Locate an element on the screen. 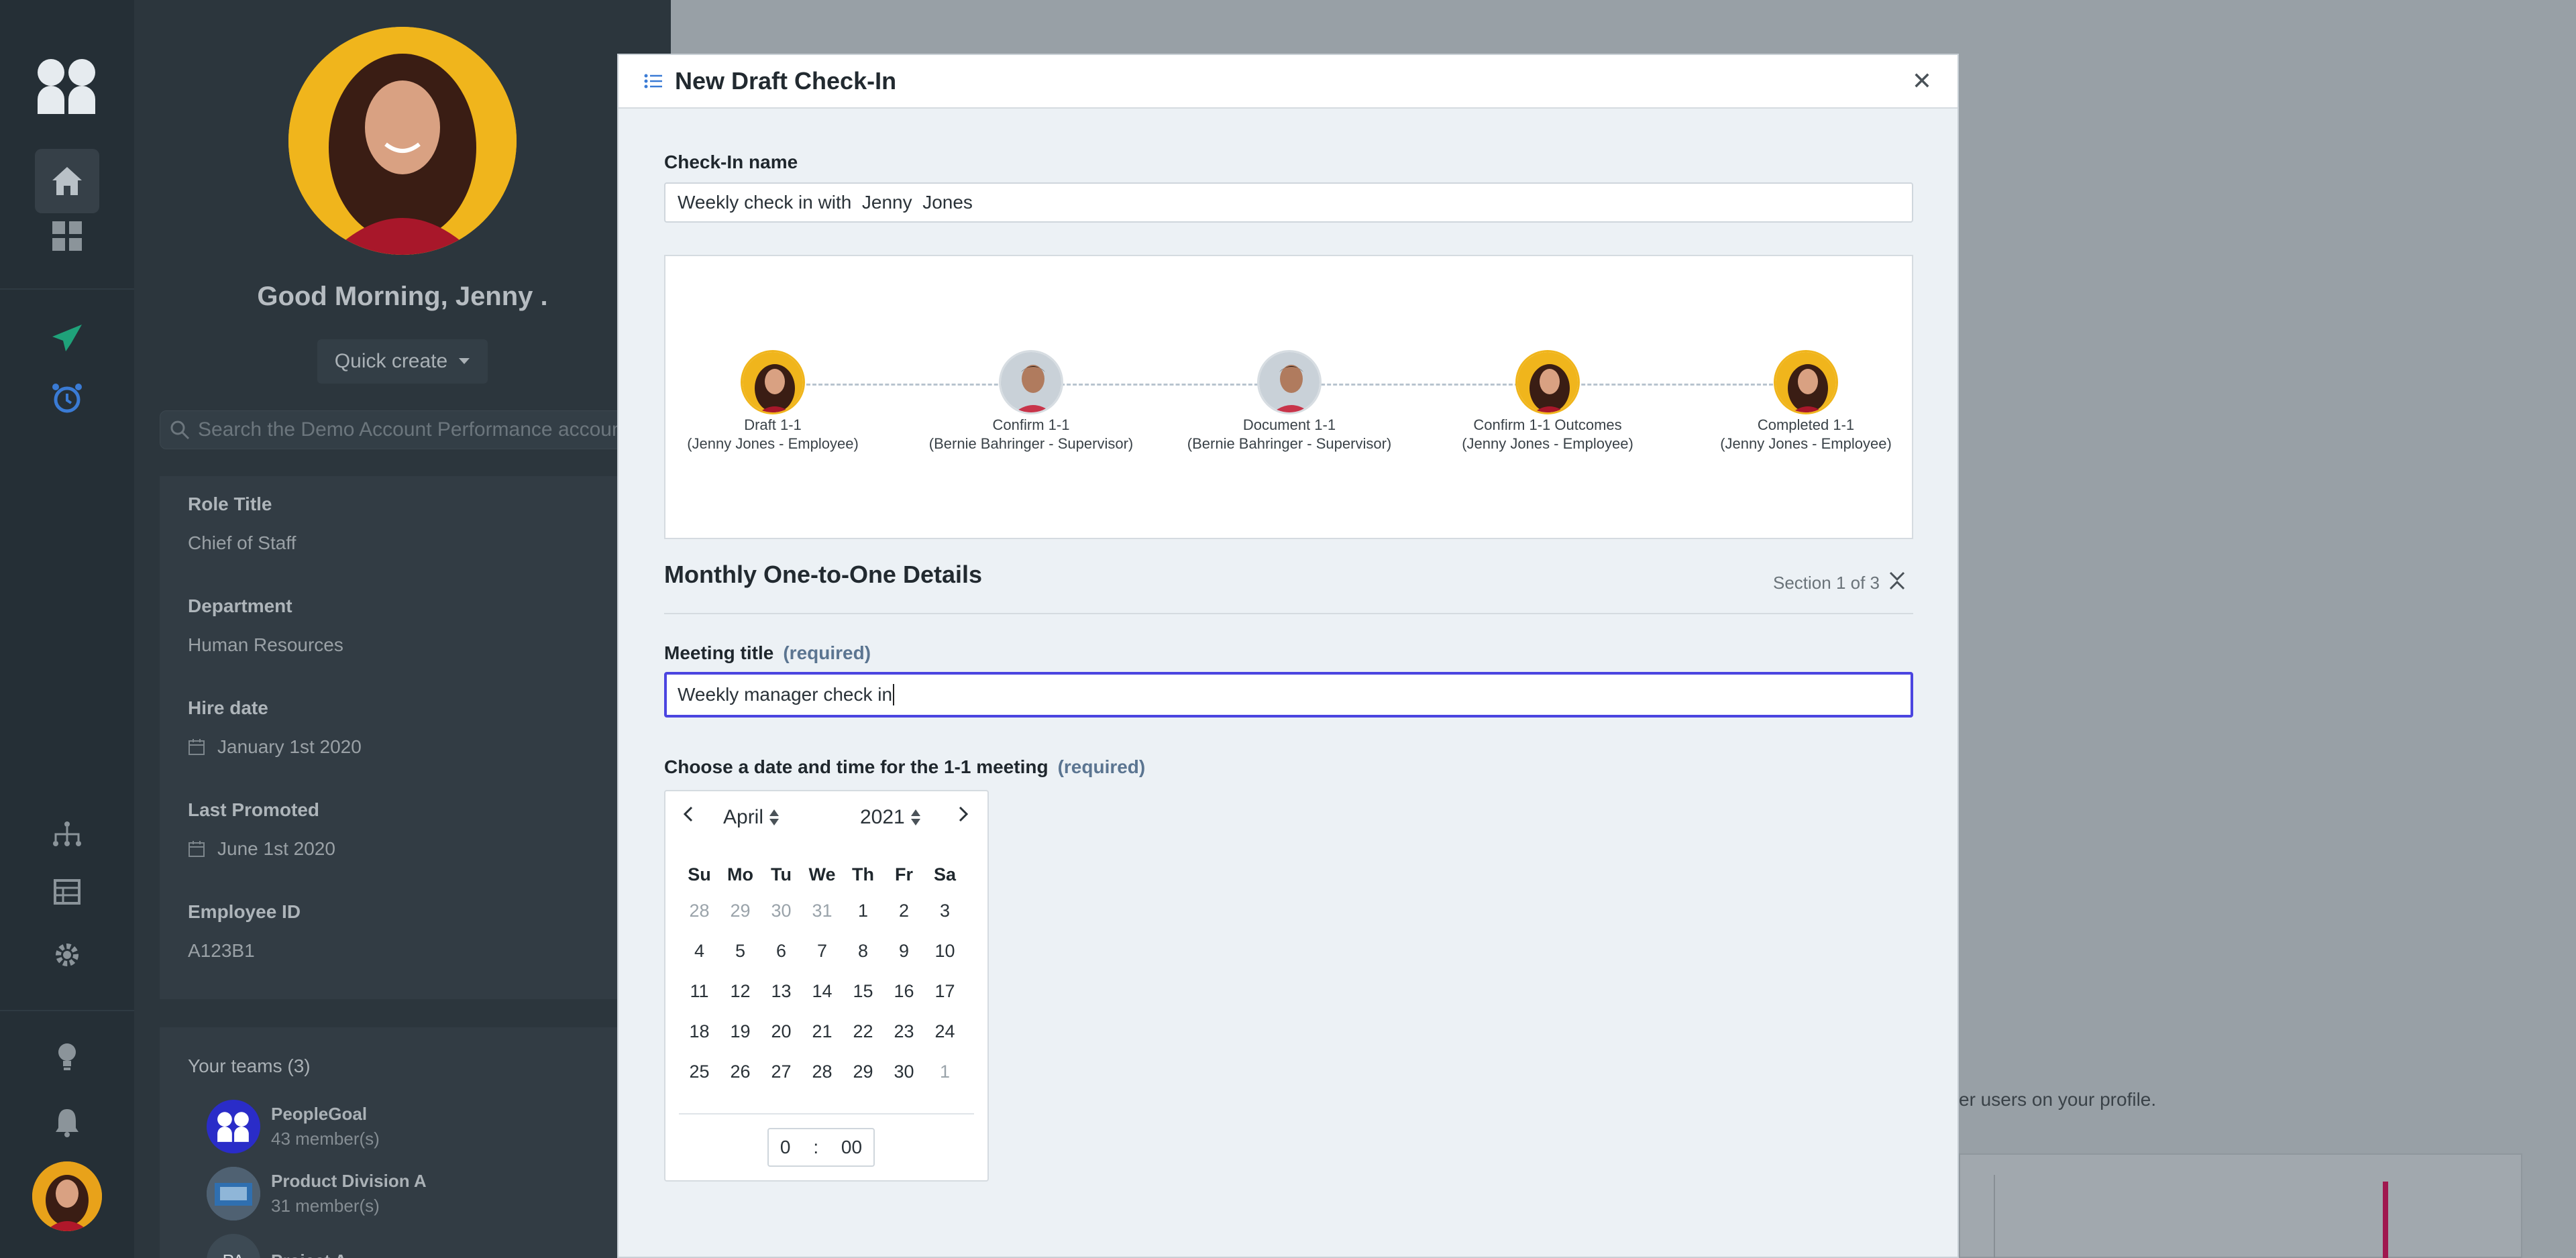 The height and width of the screenshot is (1258, 2576). quick-create-label: Quick create is located at coordinates (391, 361).